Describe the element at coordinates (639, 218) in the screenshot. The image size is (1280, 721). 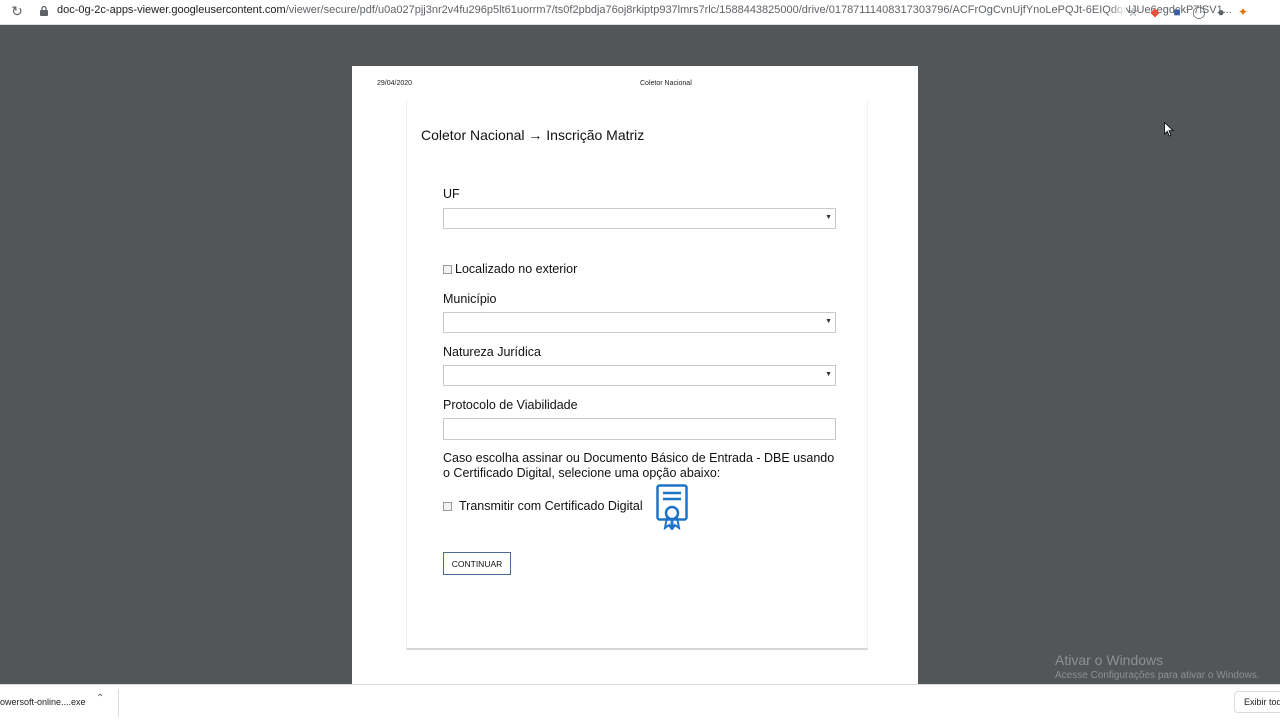
I see `uf-select: ▼` at that location.